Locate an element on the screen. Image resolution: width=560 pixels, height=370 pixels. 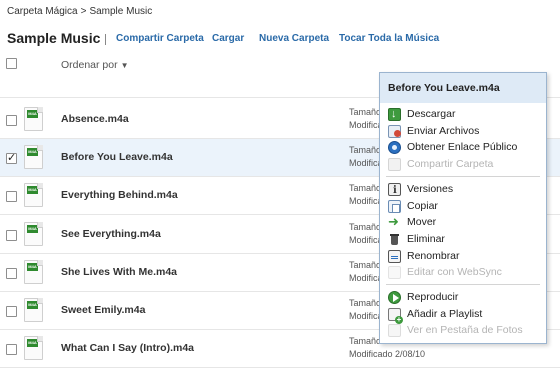
menu-item-add-playlist: Añadir a Playlist is located at coordinates (463, 315).